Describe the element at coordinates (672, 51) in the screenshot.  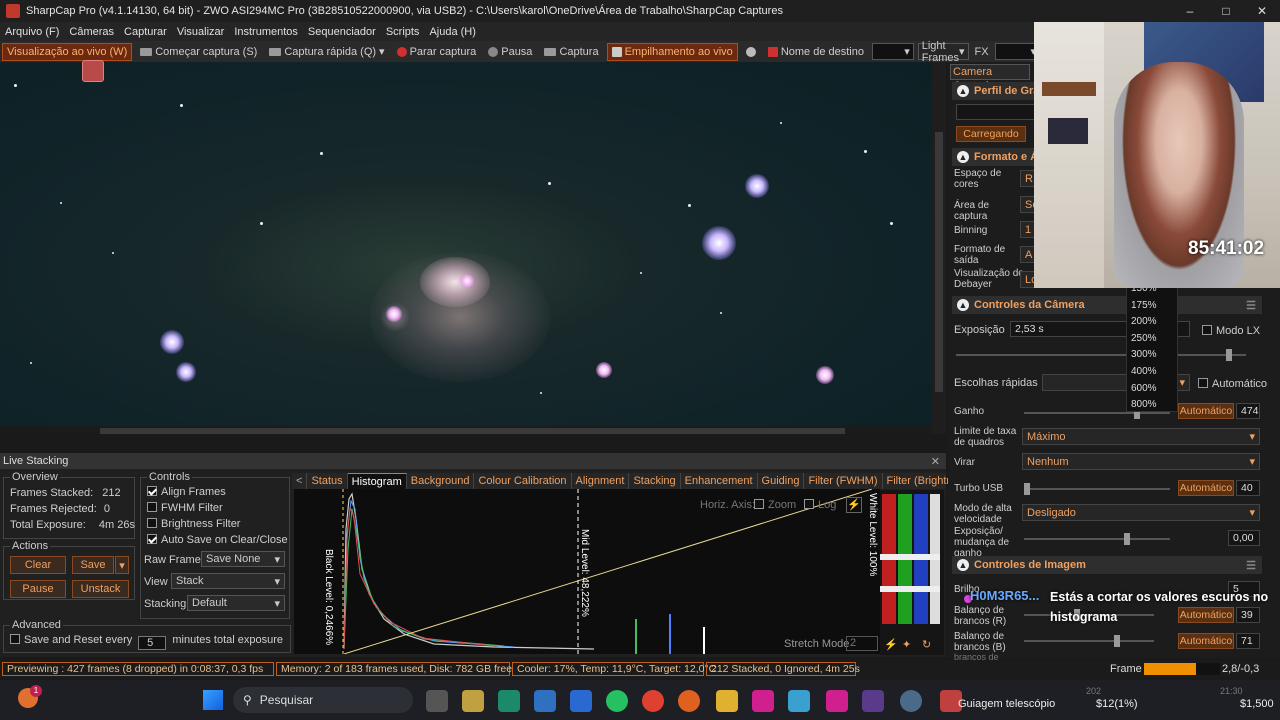
I see `live-stack-button: Empilhamento ao vivo` at that location.